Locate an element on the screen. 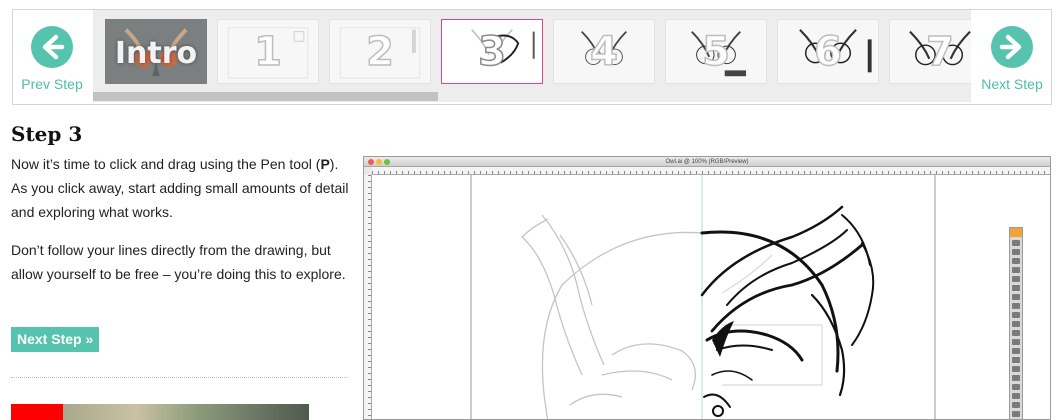 This screenshot has width=1064, height=420. thumbnail-step-2: 2 is located at coordinates (380, 51).